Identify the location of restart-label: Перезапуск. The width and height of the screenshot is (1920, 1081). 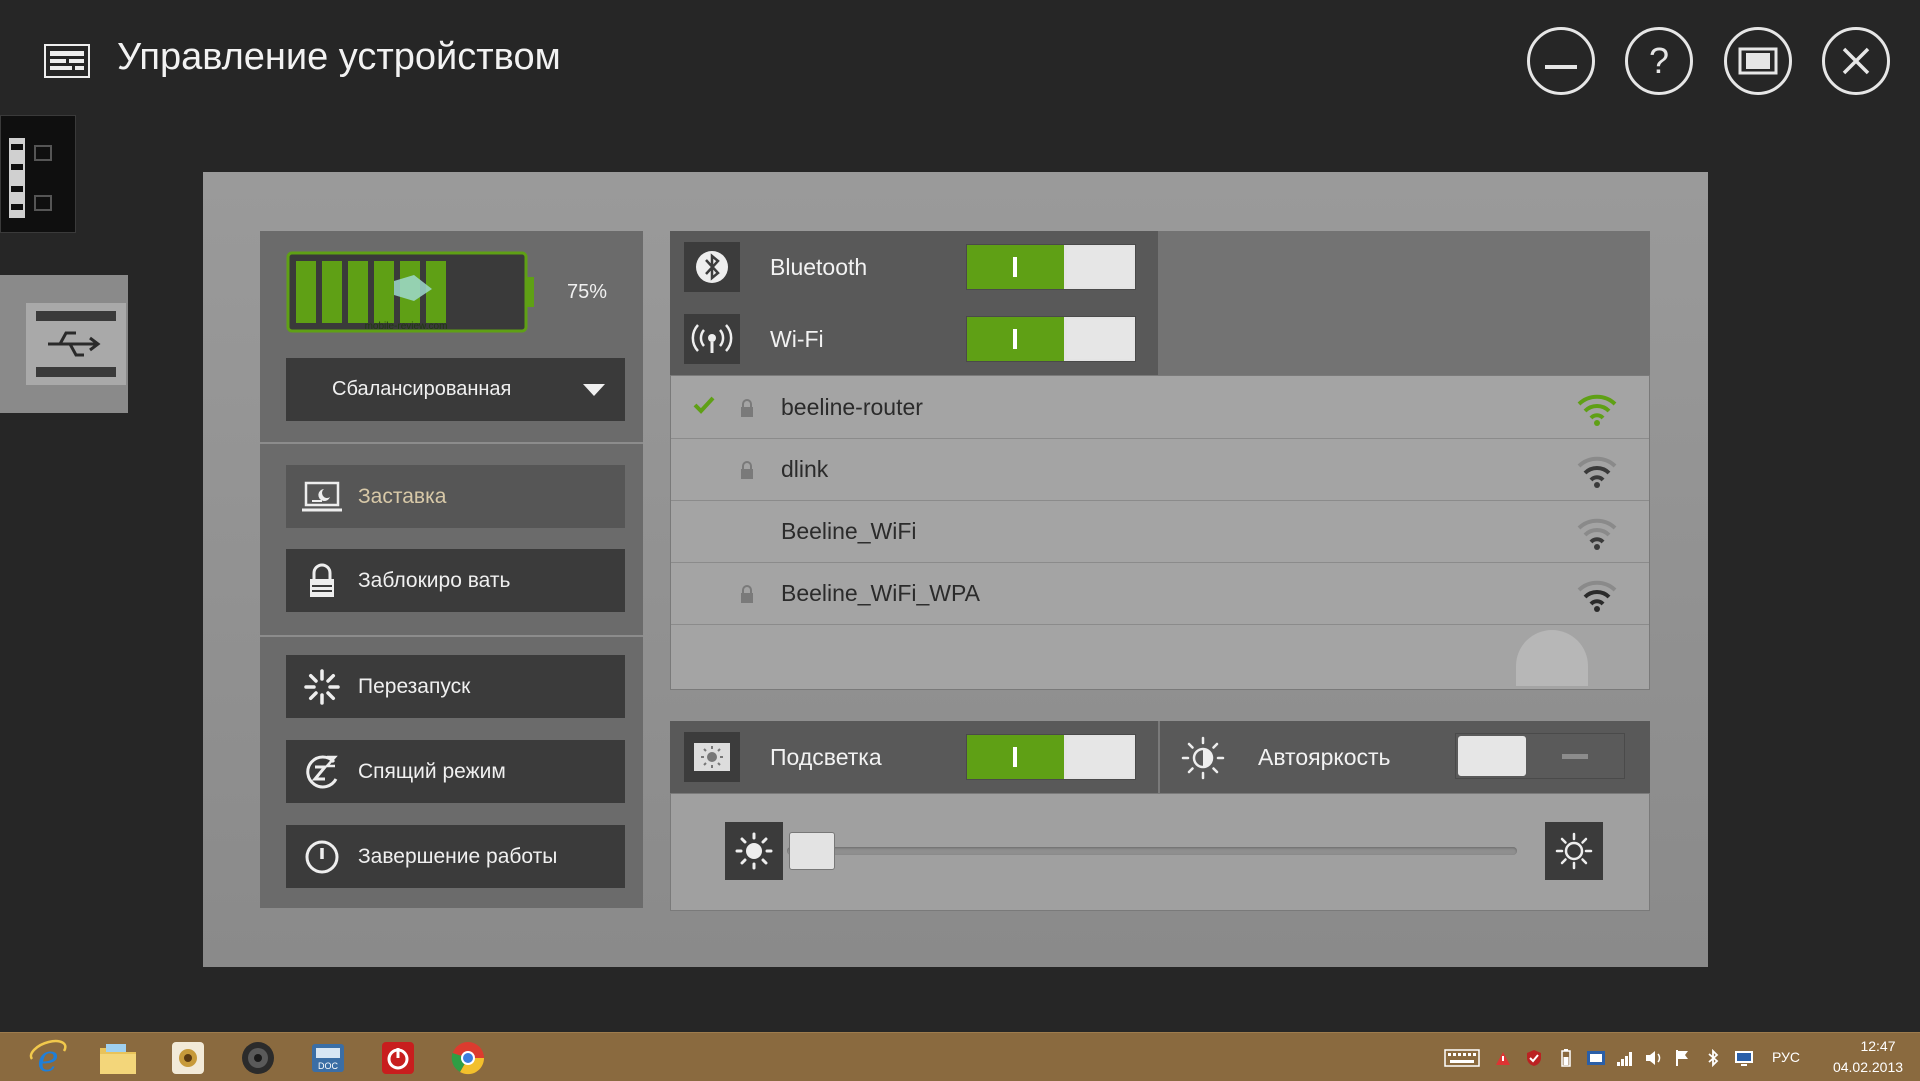
(414, 686).